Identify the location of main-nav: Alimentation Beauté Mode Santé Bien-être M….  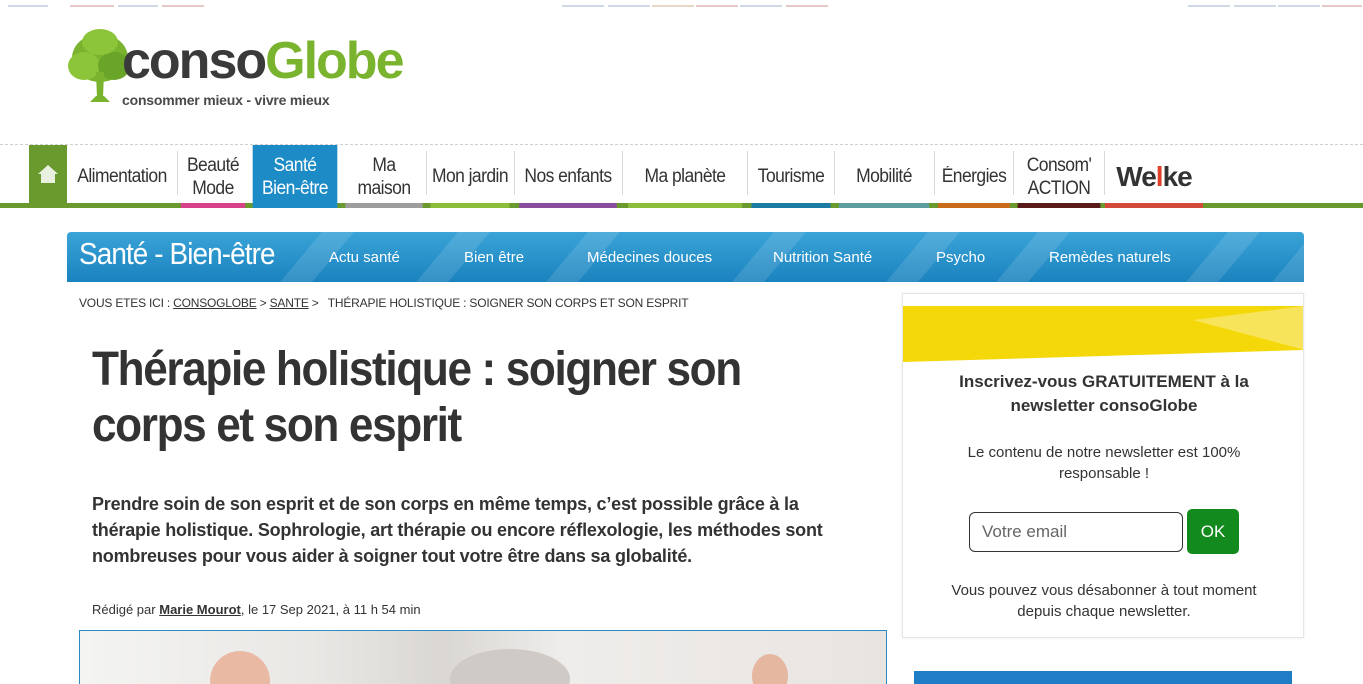
(681, 176).